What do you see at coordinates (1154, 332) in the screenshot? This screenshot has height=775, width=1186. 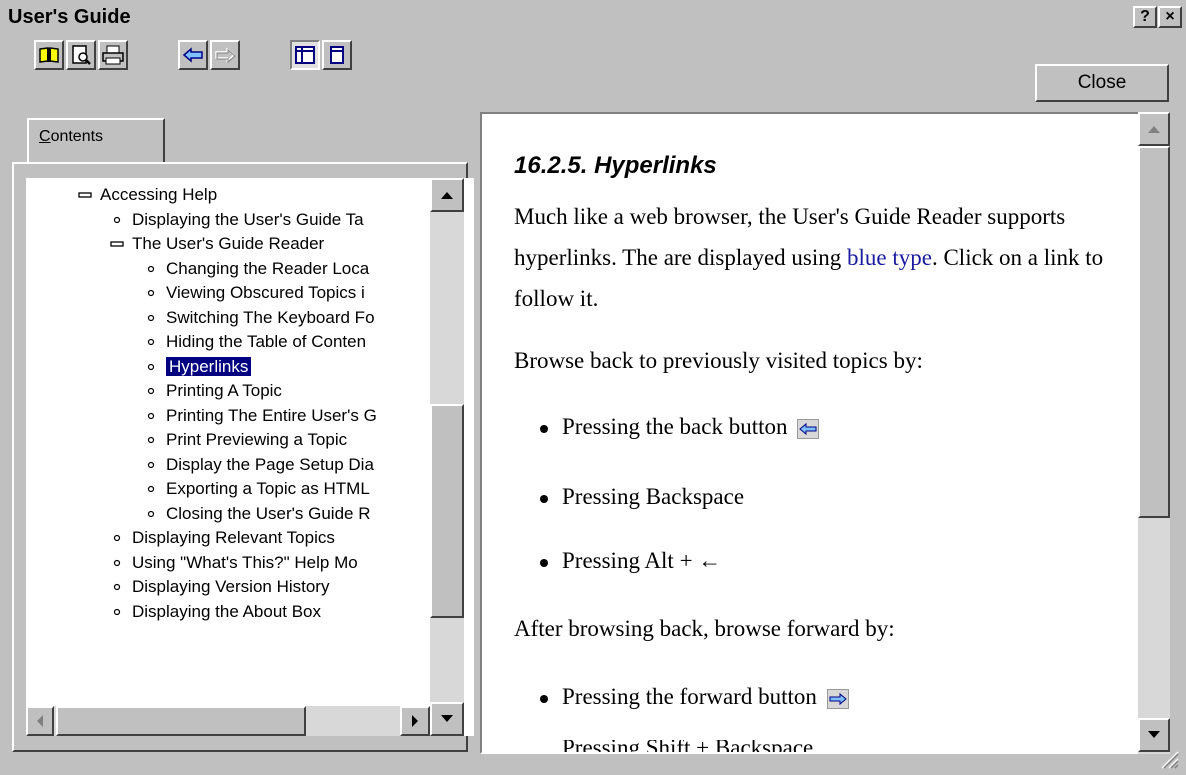 I see `topic-scroll-thumb` at bounding box center [1154, 332].